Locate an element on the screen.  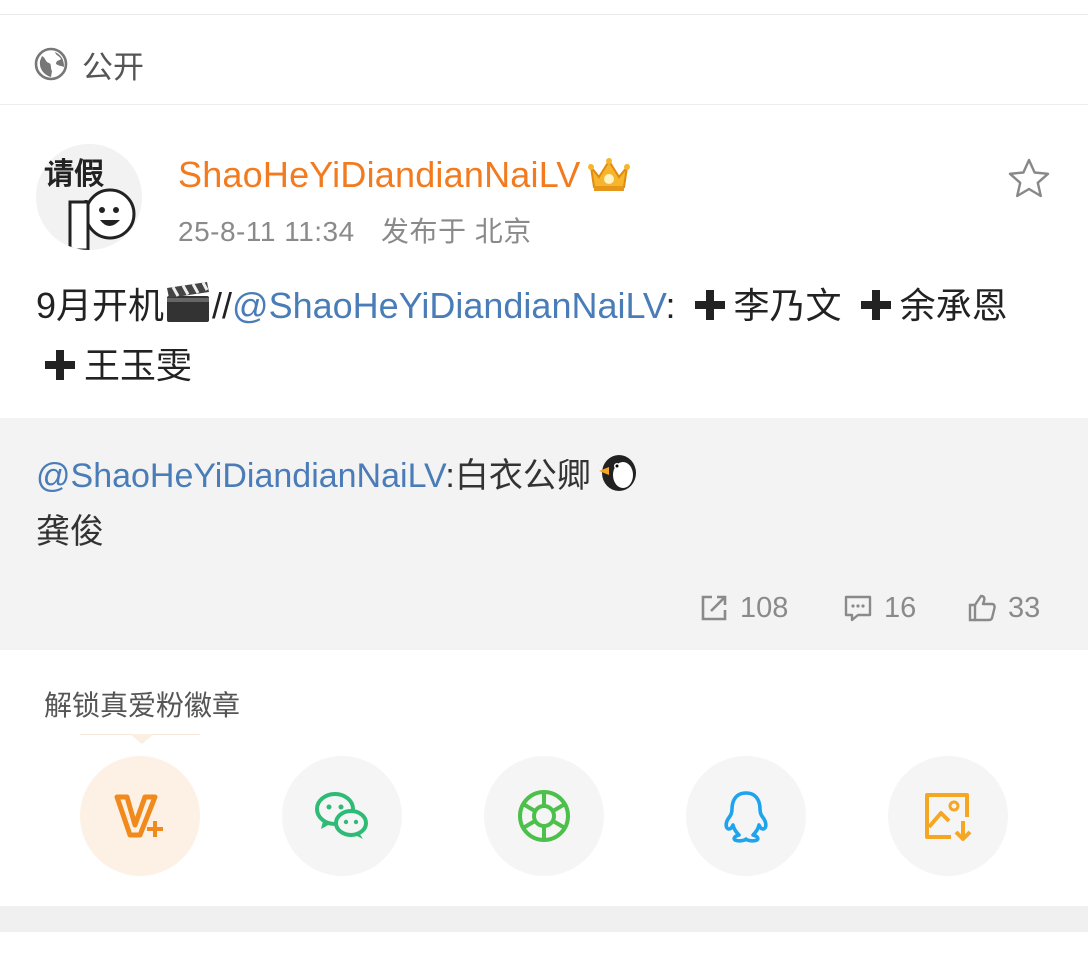
save-image-button is located at coordinates (948, 816).